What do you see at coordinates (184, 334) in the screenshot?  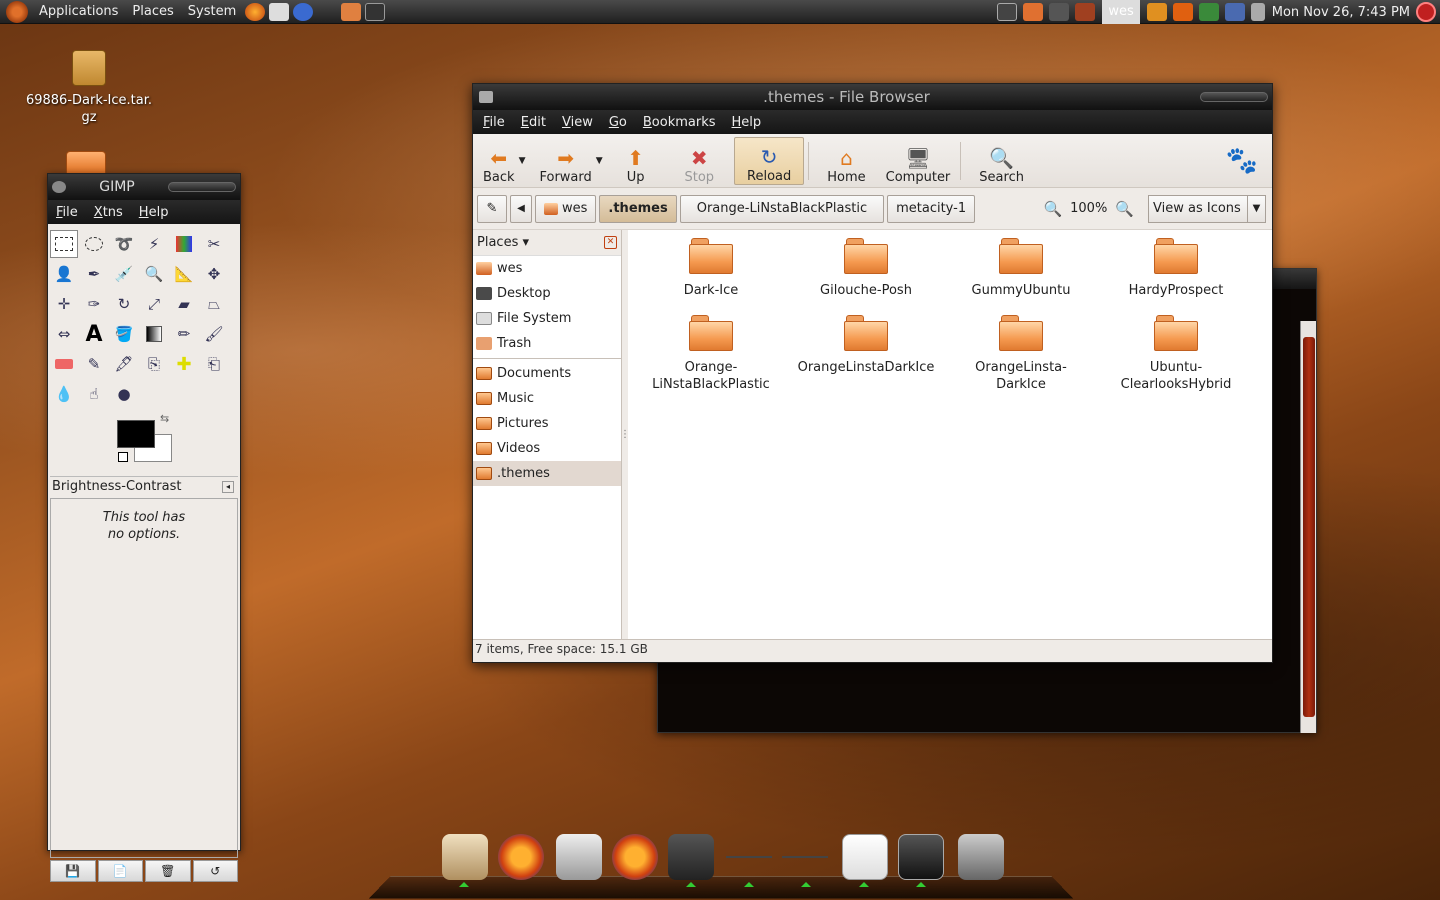 I see `pencil-tool-icon: ✏` at bounding box center [184, 334].